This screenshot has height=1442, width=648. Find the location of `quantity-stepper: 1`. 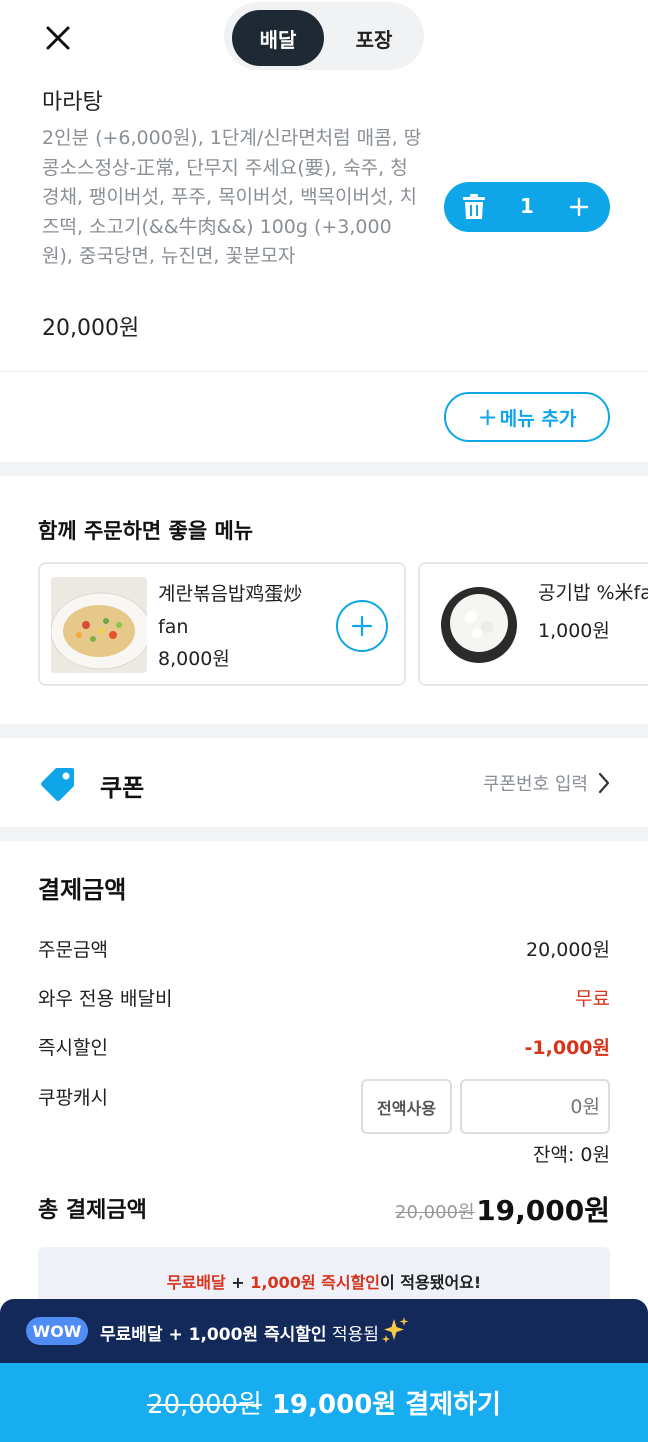

quantity-stepper: 1 is located at coordinates (527, 207).